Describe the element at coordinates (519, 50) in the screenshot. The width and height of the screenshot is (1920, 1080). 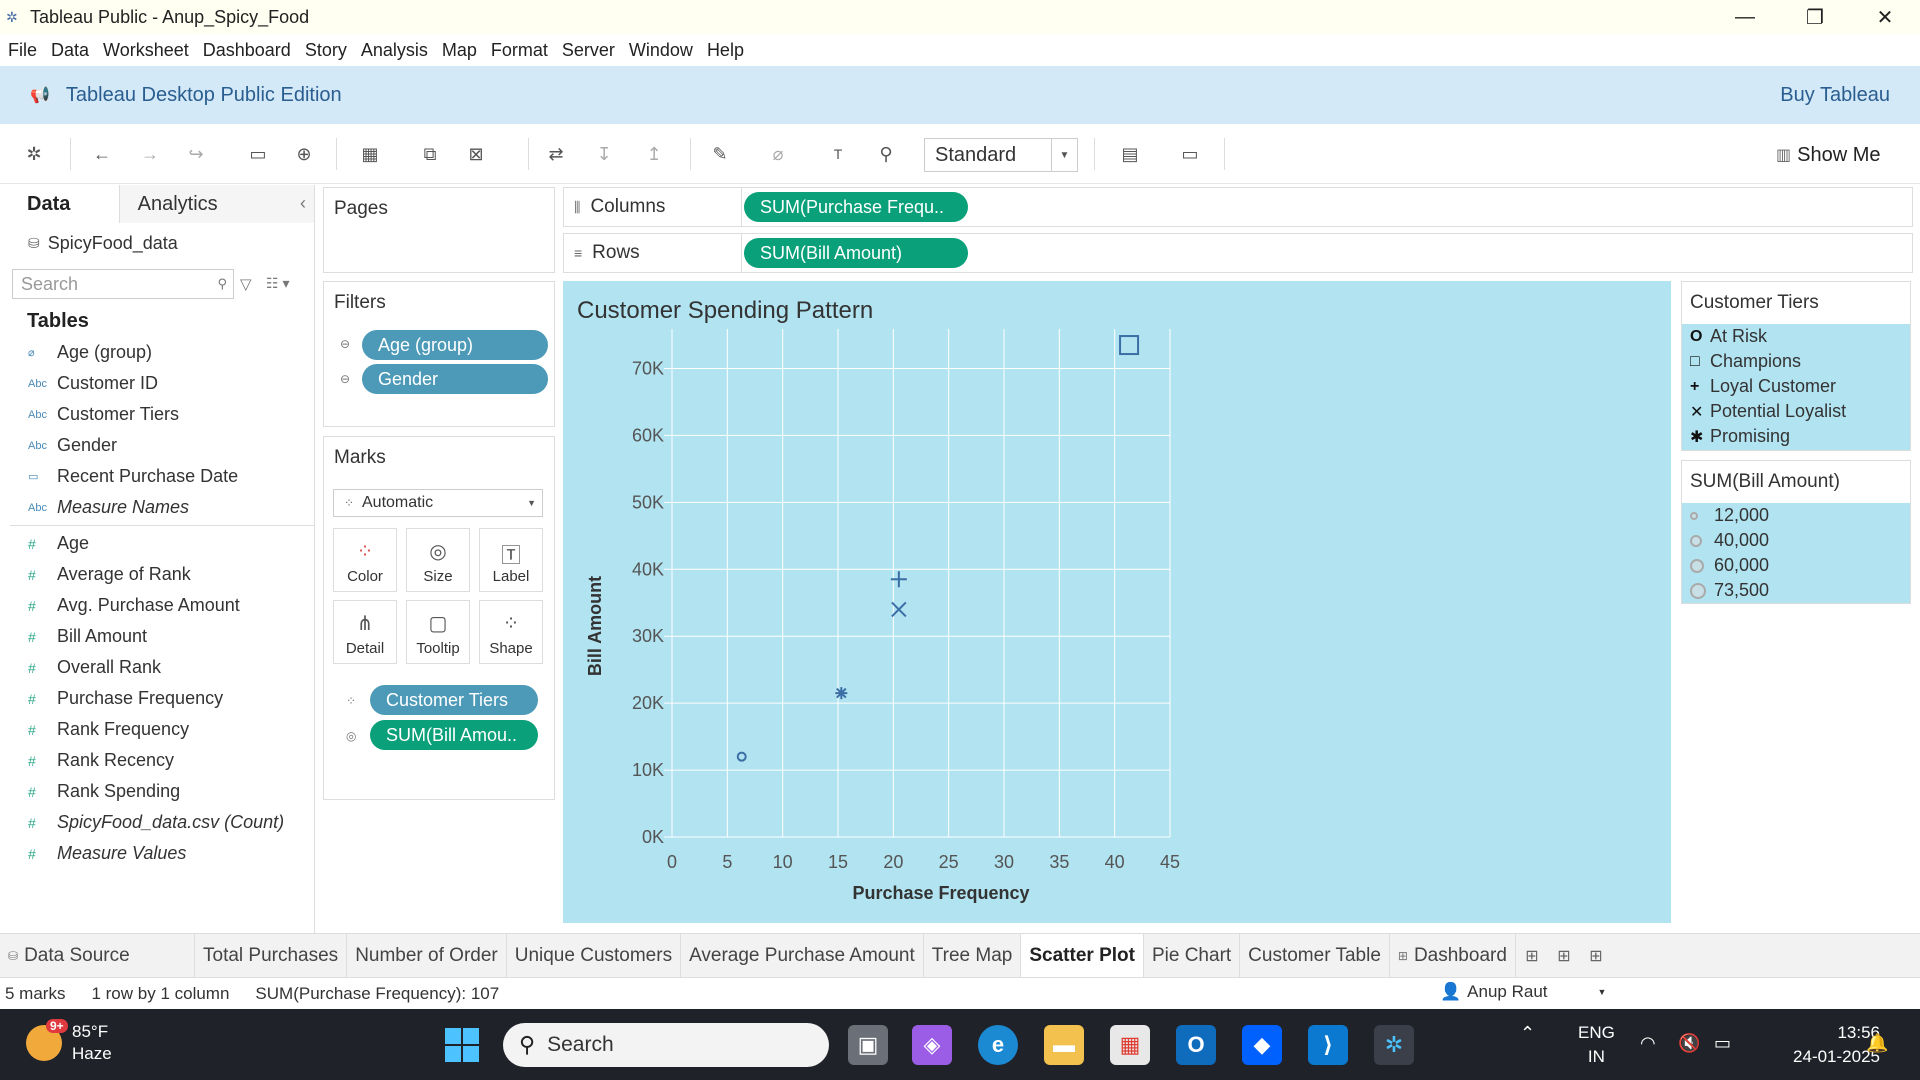
I see `menu-format: Format` at that location.